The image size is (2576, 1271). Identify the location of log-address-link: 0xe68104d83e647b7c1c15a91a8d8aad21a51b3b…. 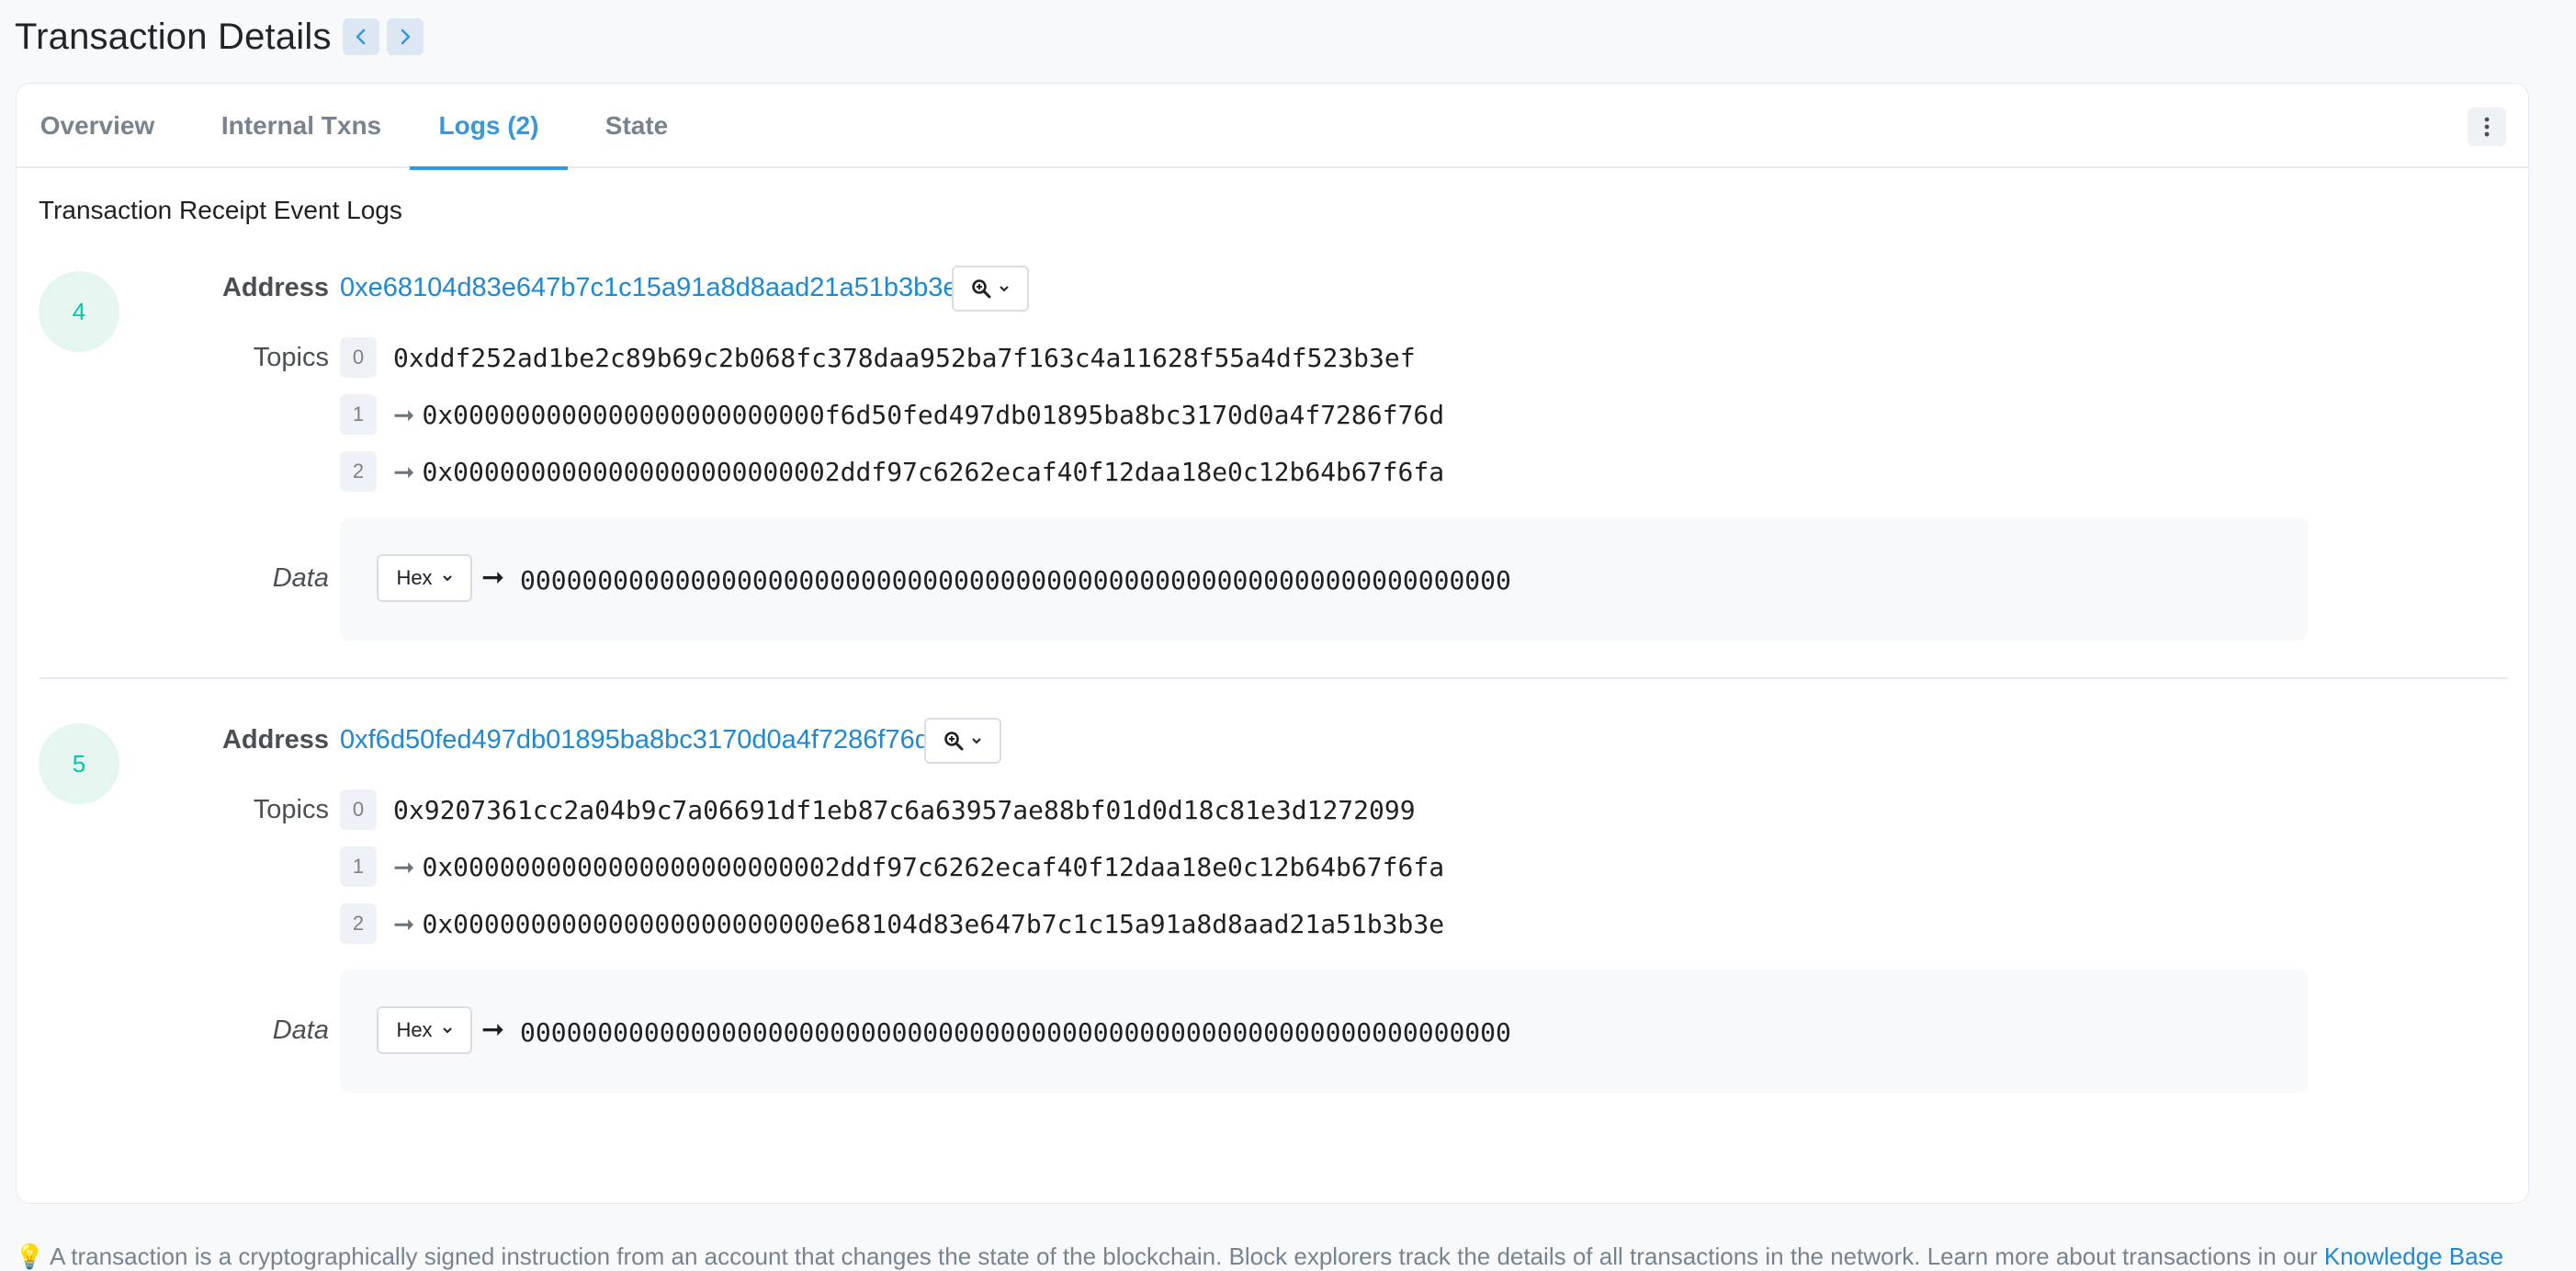
(649, 288).